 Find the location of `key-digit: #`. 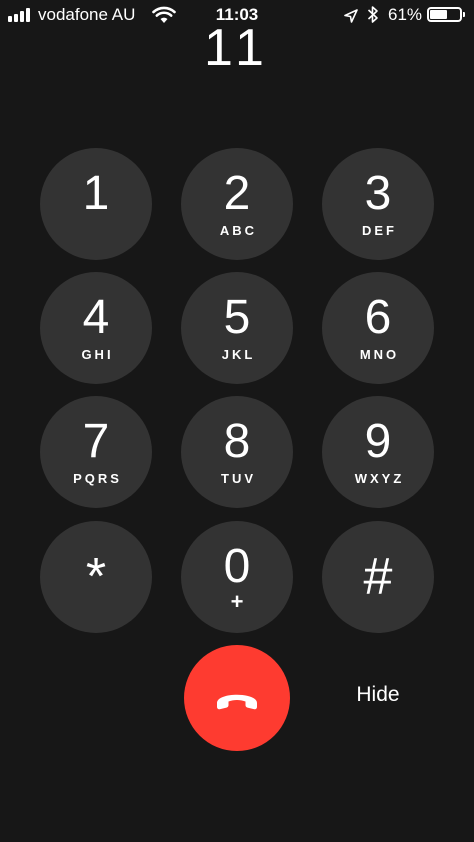

key-digit: # is located at coordinates (378, 577).